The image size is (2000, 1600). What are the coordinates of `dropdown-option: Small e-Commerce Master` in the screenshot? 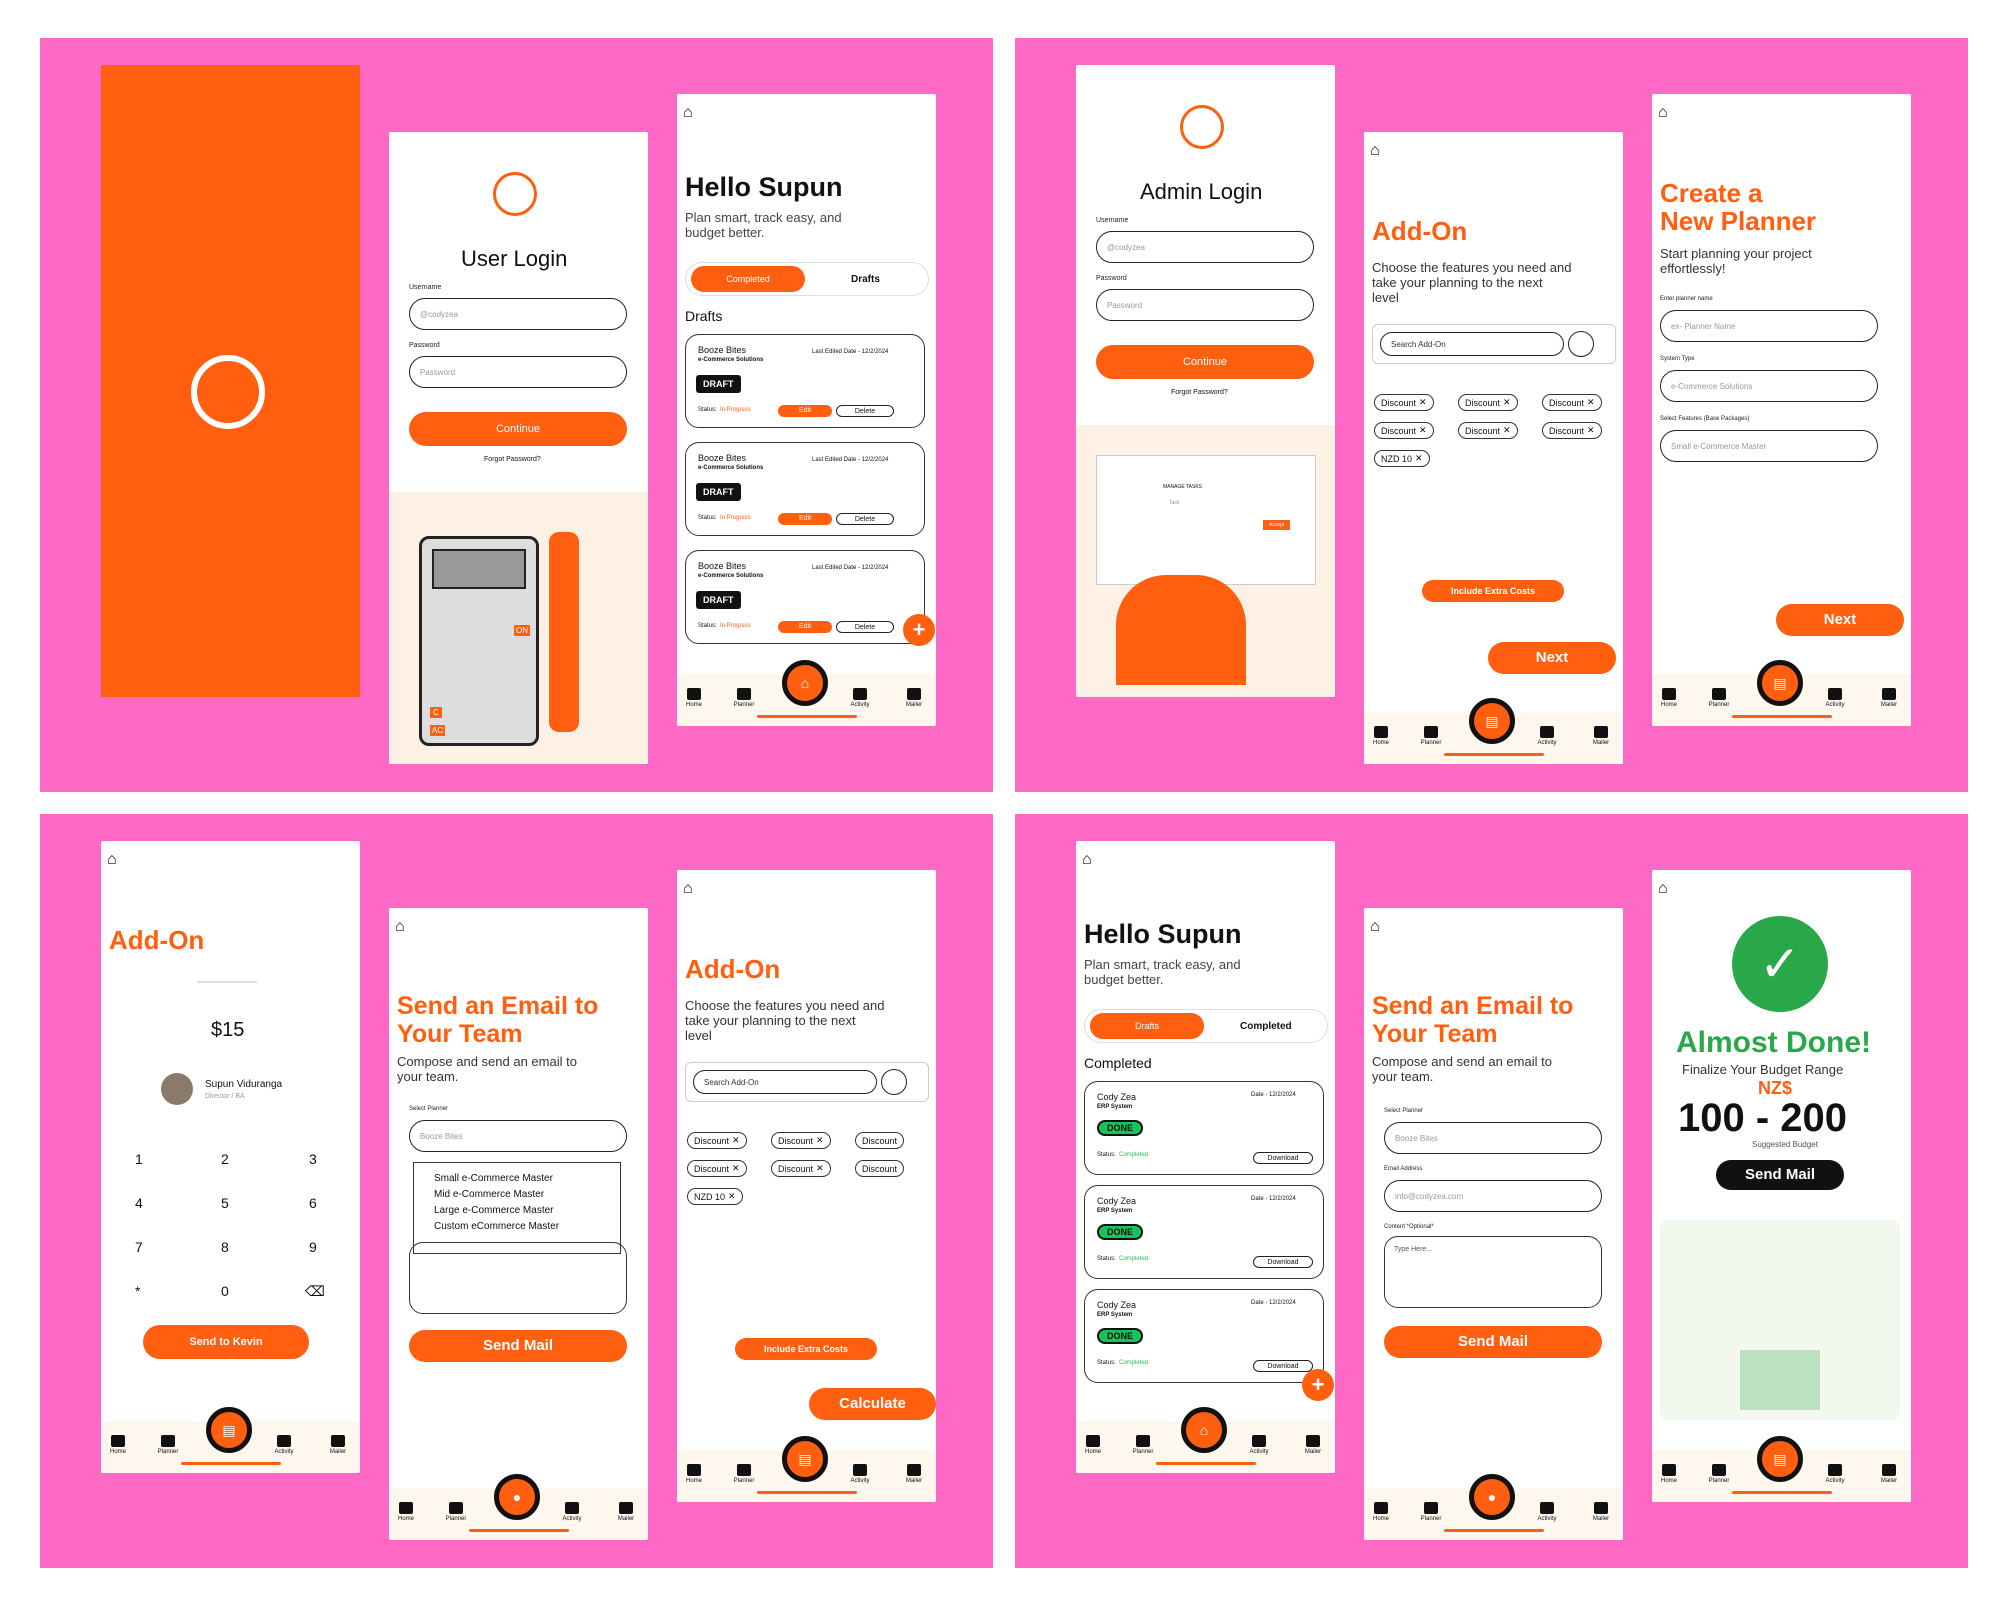 It's located at (527, 1181).